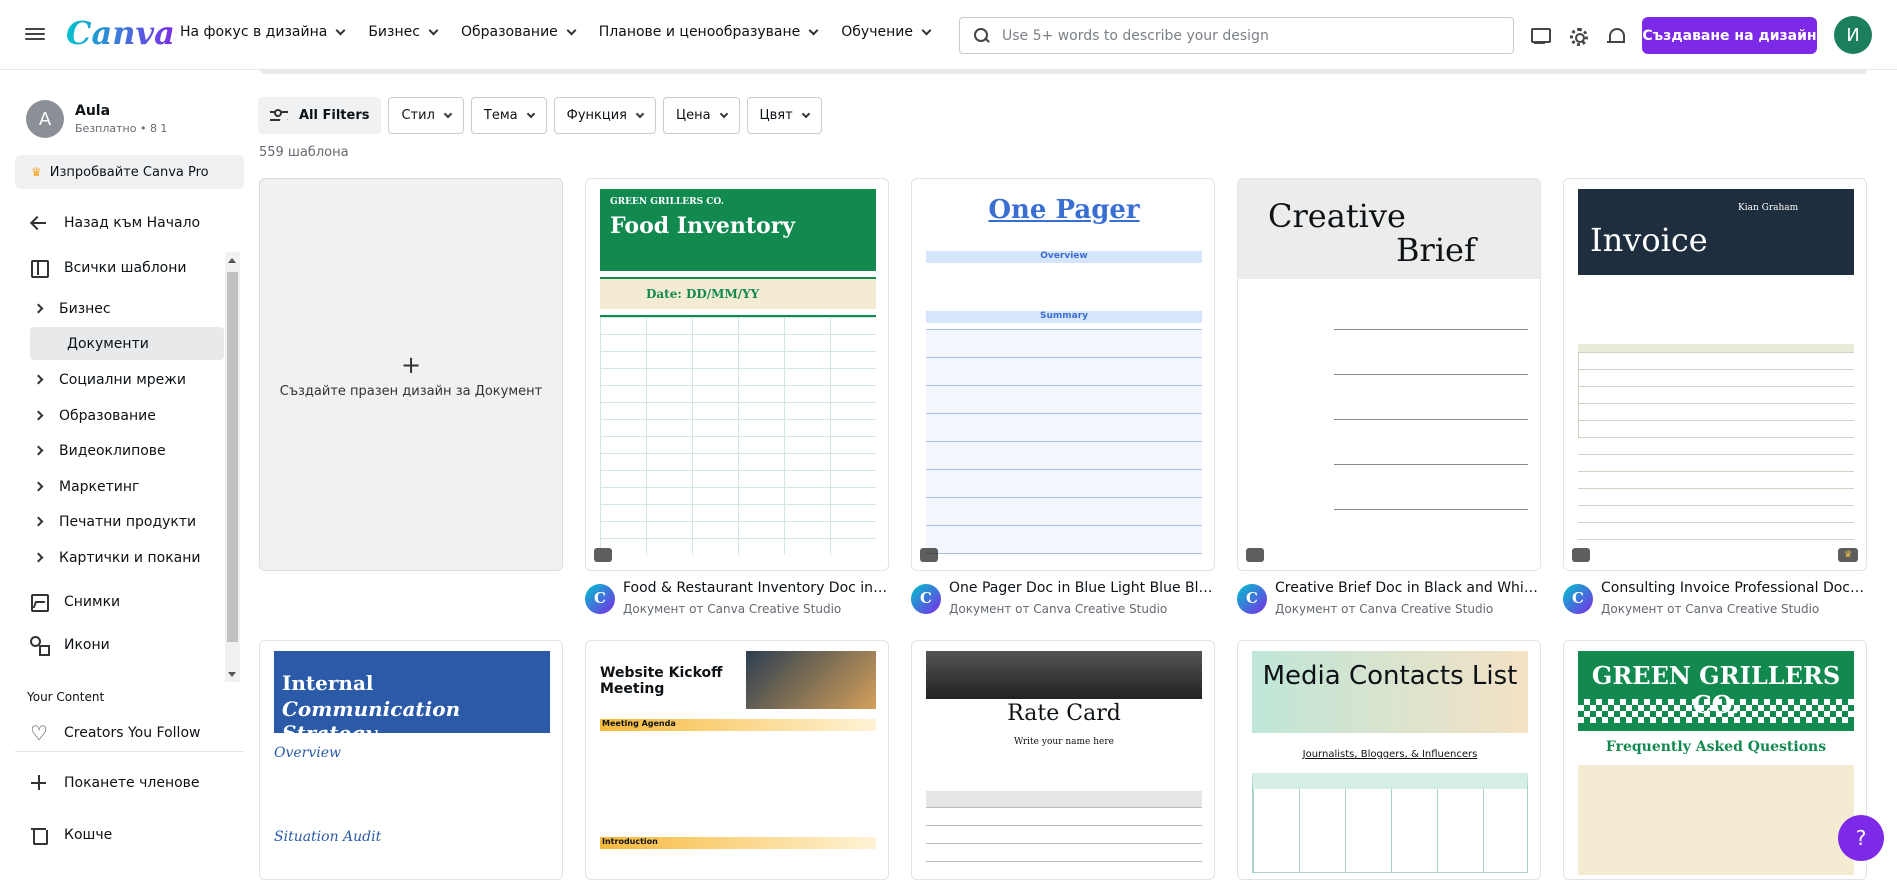 The height and width of the screenshot is (880, 1897). Describe the element at coordinates (709, 32) in the screenshot. I see `nav-plans-pricing: Планове и ценообразуване` at that location.